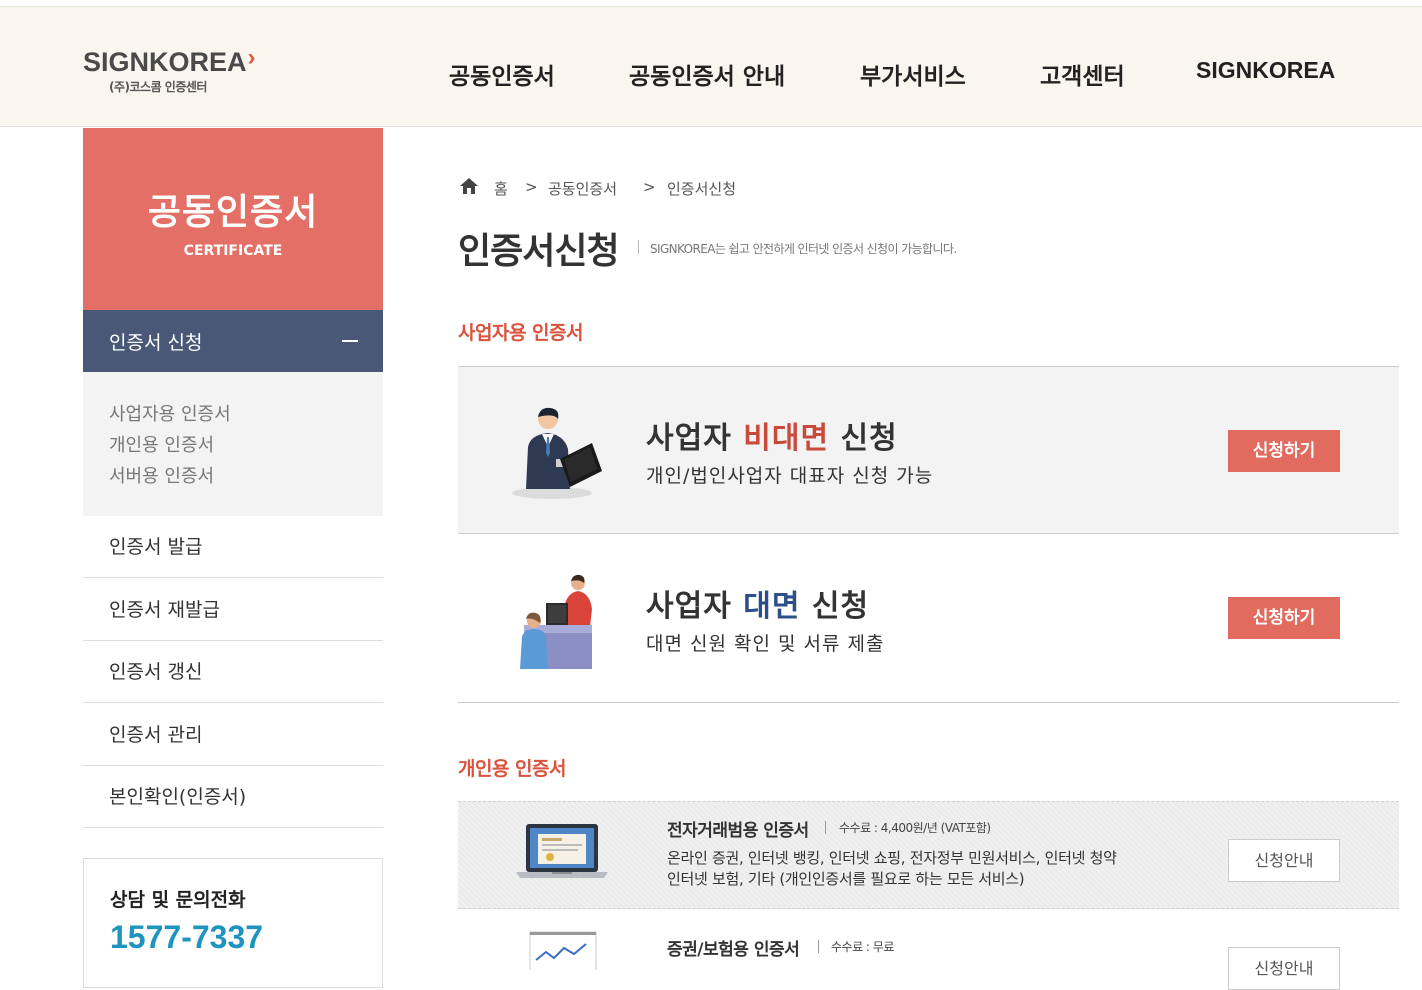 The height and width of the screenshot is (990, 1422). What do you see at coordinates (233, 251) in the screenshot?
I see `sidebar-hero-subtitle: CERTIFICATE` at bounding box center [233, 251].